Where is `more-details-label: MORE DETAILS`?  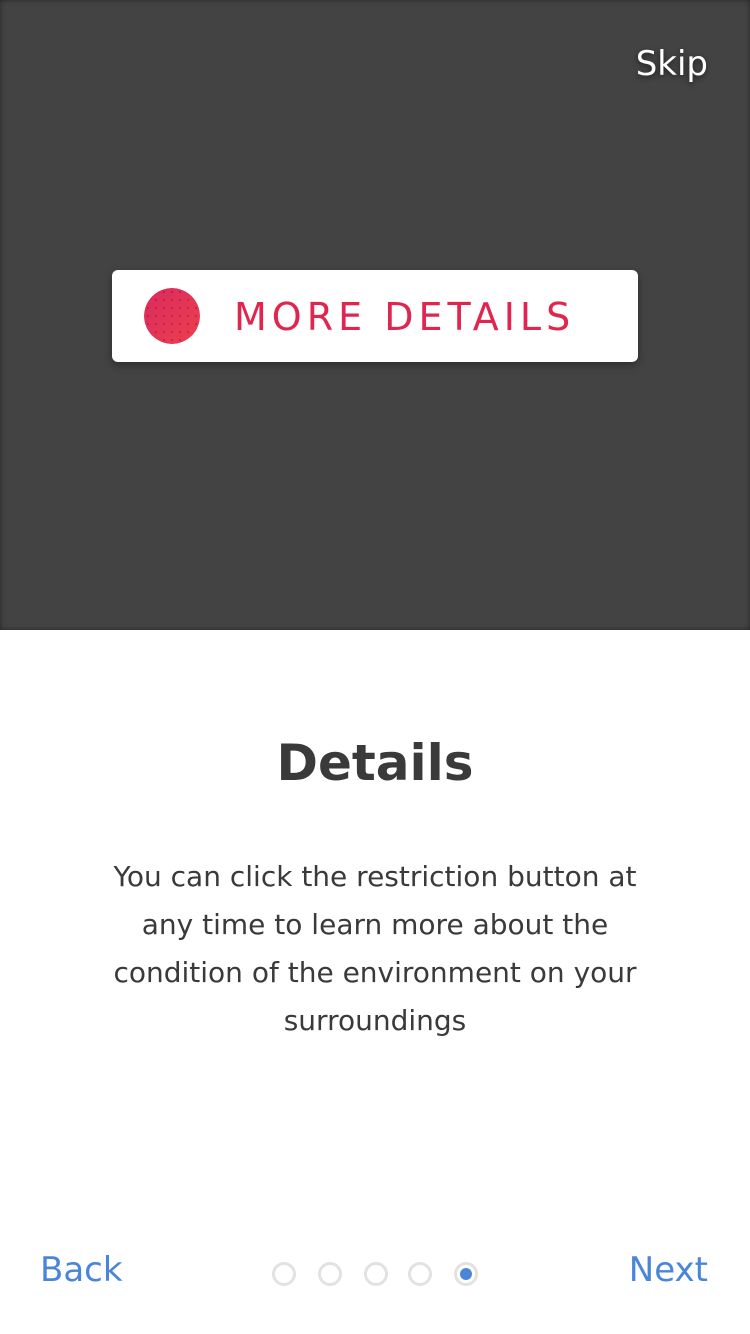
more-details-label: MORE DETAILS is located at coordinates (405, 317).